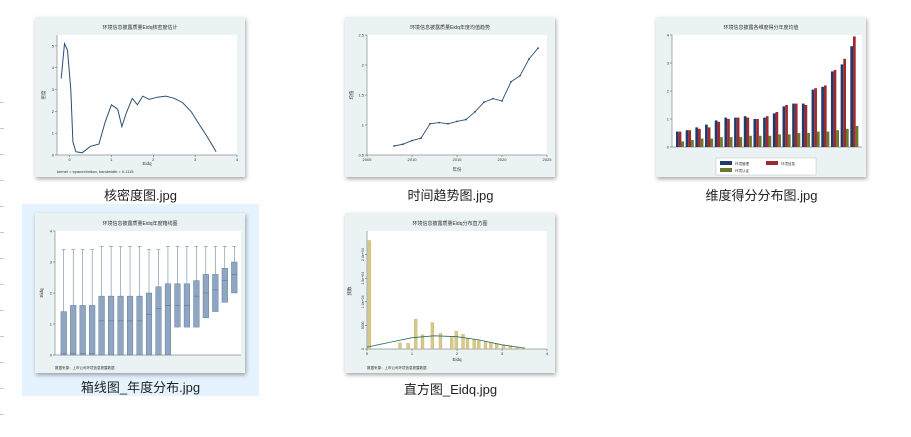 The width and height of the screenshot is (911, 437). What do you see at coordinates (760, 27) in the screenshot?
I see `dims-title: 环境信息披露各维度得分年度均值` at bounding box center [760, 27].